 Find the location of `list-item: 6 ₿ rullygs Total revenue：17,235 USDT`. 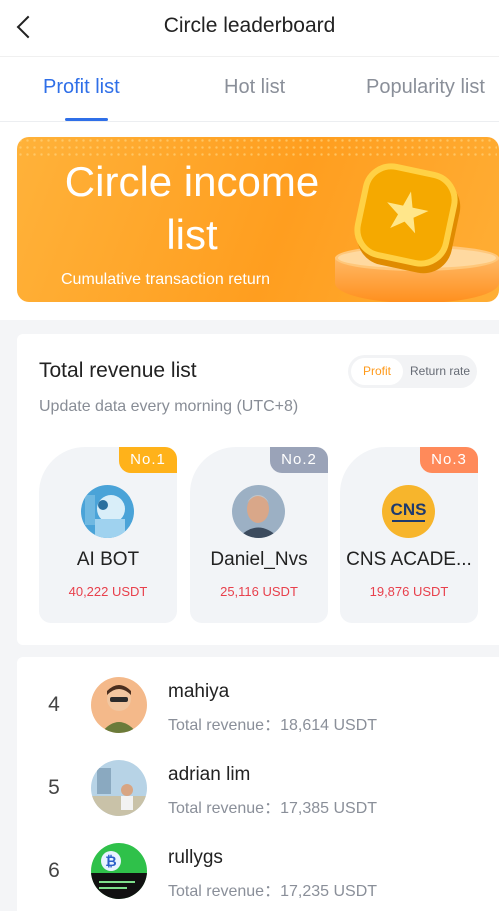

list-item: 6 ₿ rullygs Total revenue：17,235 USDT is located at coordinates (258, 871).